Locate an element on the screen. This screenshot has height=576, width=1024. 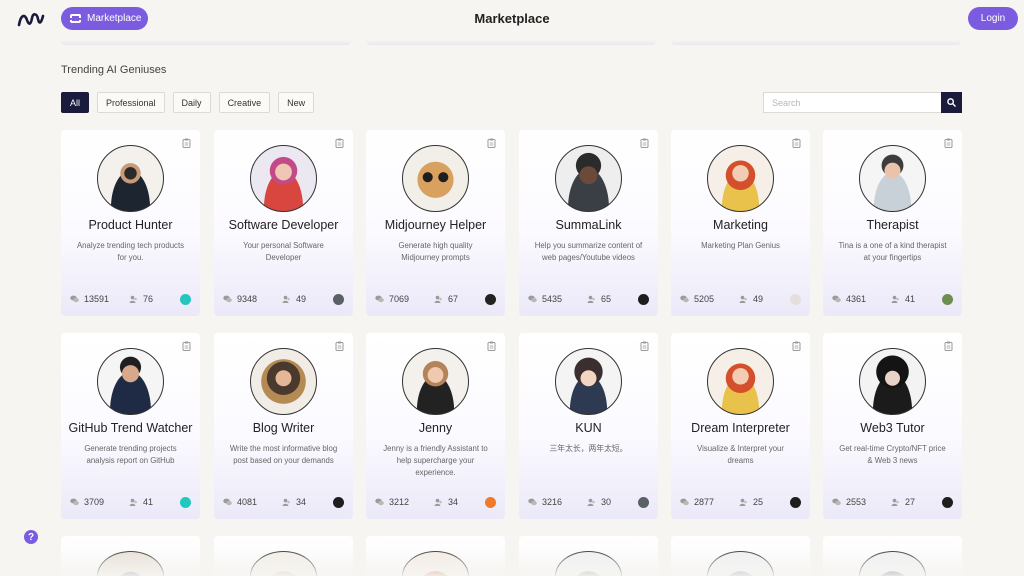
user-count-value: 76 is located at coordinates (148, 299).